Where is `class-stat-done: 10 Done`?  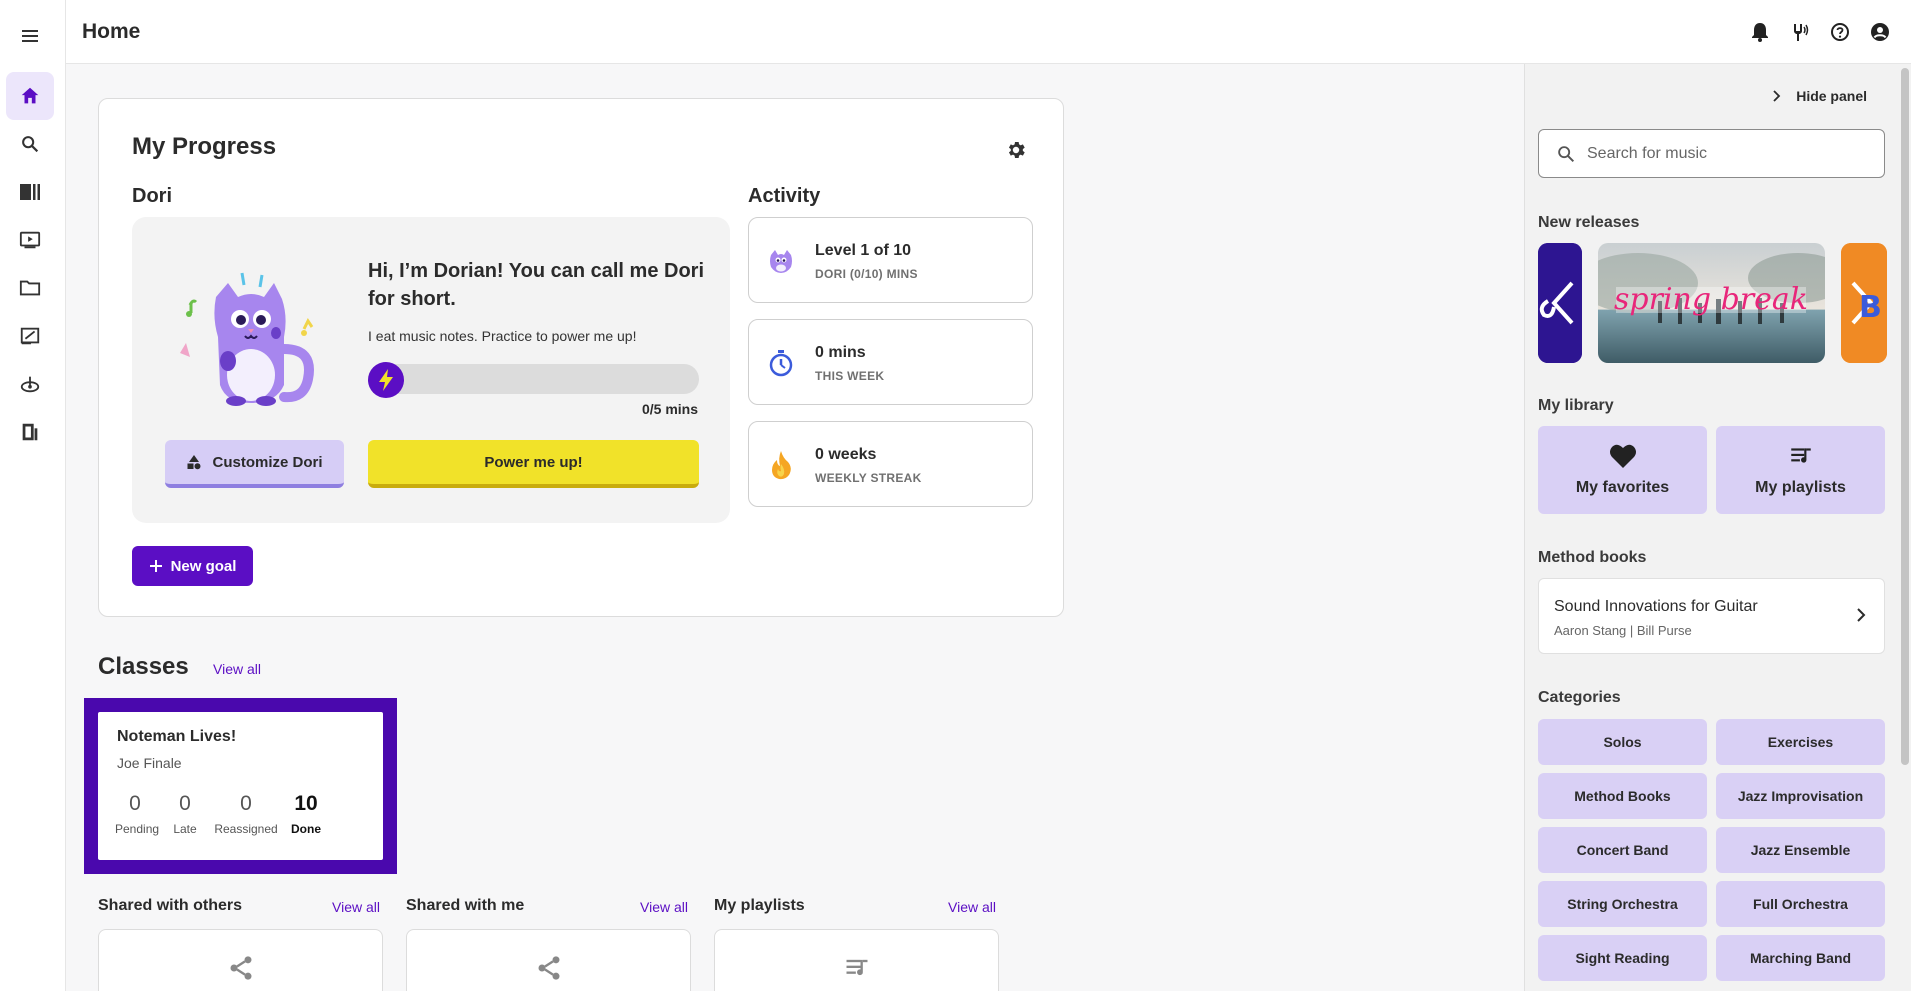 class-stat-done: 10 Done is located at coordinates (306, 814).